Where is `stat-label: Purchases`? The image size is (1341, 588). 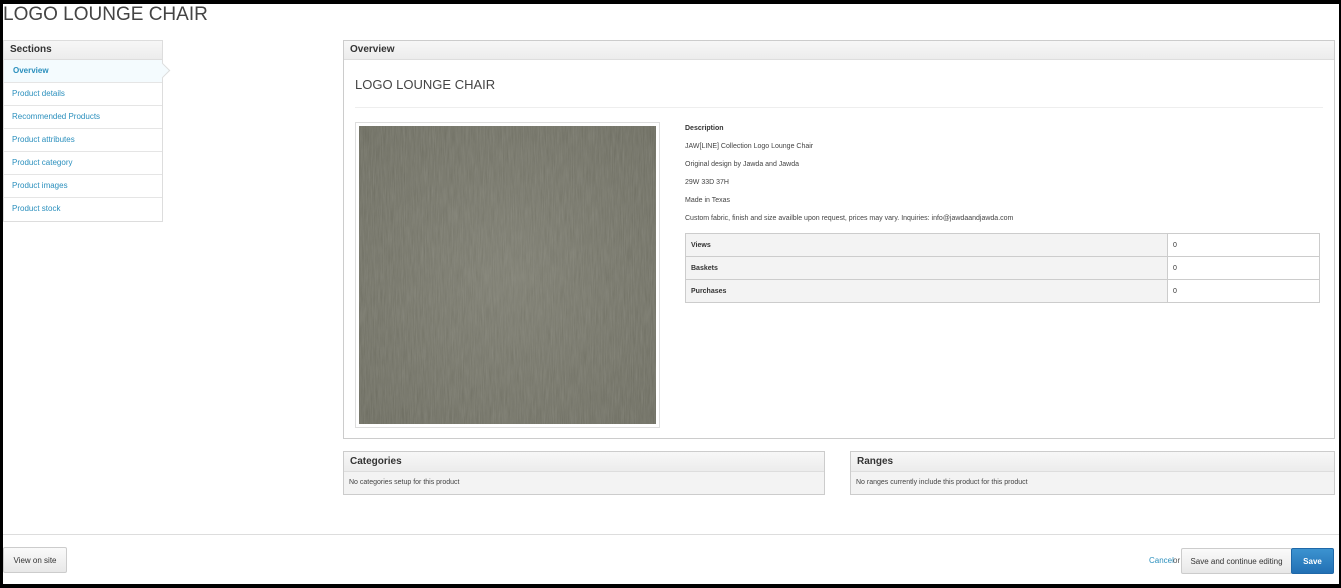
stat-label: Purchases is located at coordinates (926, 291).